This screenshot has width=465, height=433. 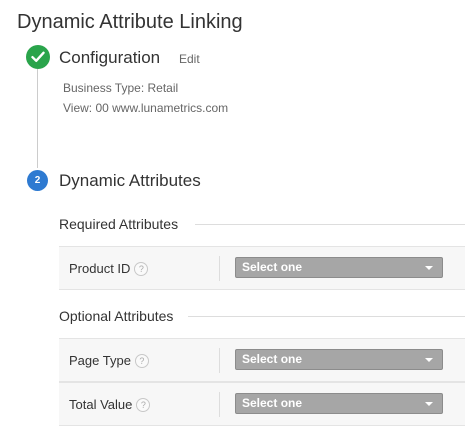 I want to click on edit-configuration-link: Edit, so click(x=189, y=59).